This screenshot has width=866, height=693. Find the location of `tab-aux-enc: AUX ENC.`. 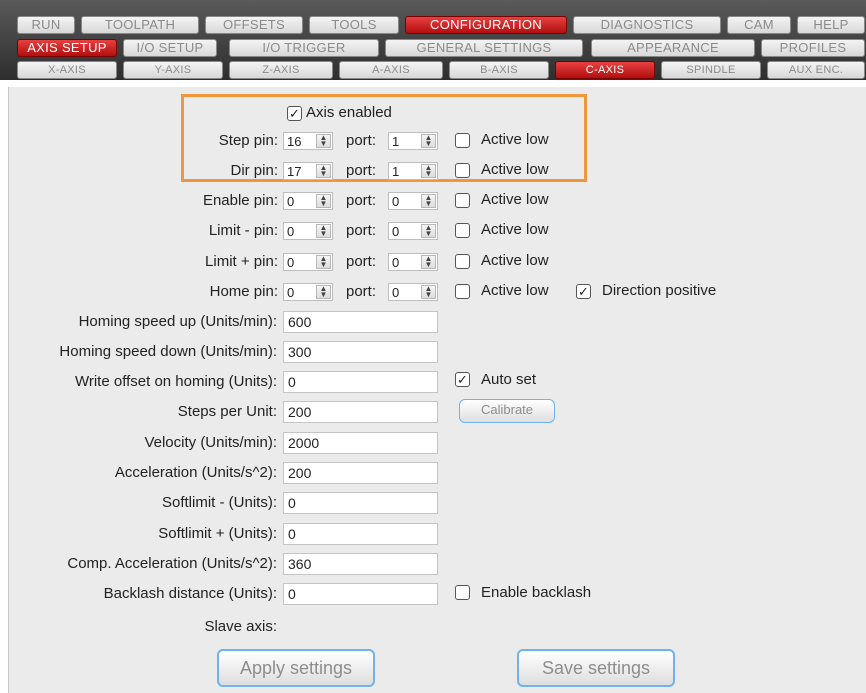

tab-aux-enc: AUX ENC. is located at coordinates (816, 70).